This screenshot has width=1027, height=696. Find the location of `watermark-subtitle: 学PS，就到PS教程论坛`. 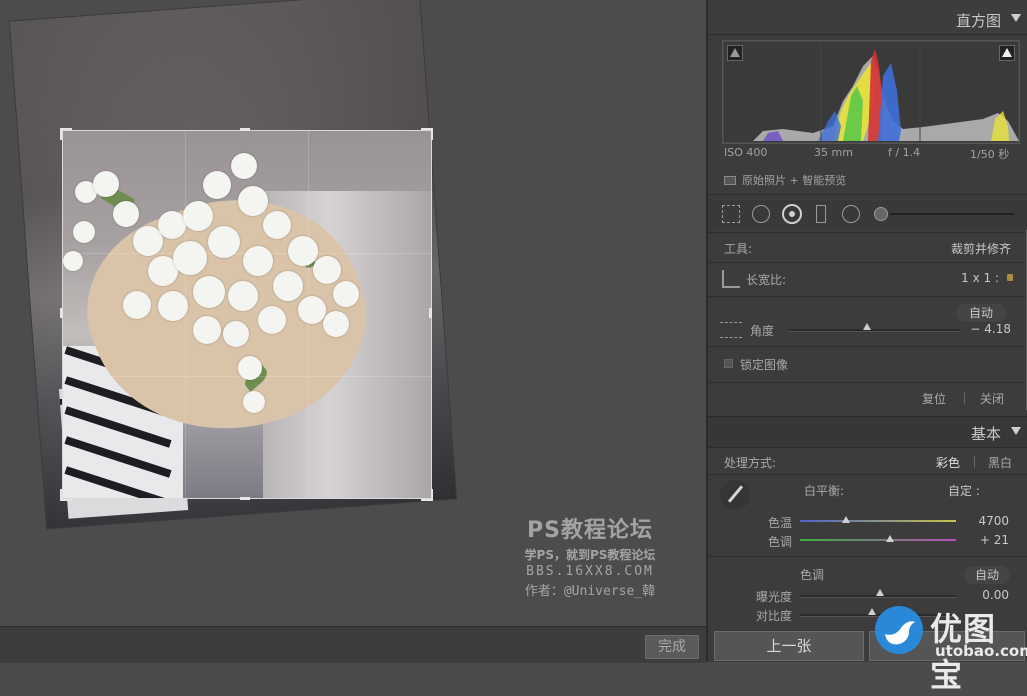

watermark-subtitle: 学PS，就到PS教程论坛 is located at coordinates (590, 555).